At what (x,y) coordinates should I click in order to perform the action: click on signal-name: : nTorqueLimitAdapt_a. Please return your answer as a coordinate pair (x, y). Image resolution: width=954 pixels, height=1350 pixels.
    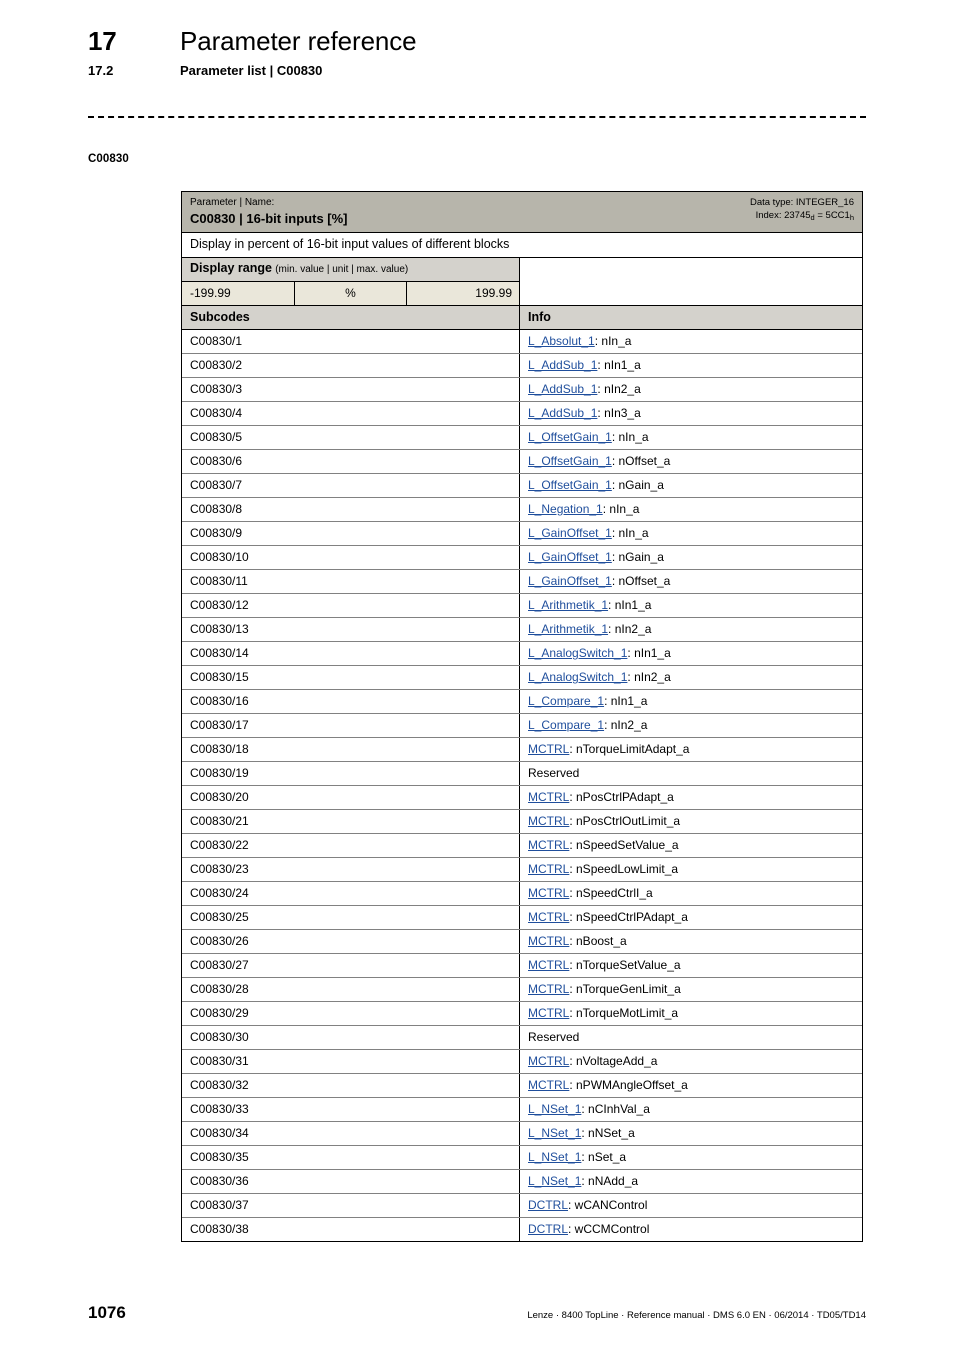
    Looking at the image, I should click on (629, 749).